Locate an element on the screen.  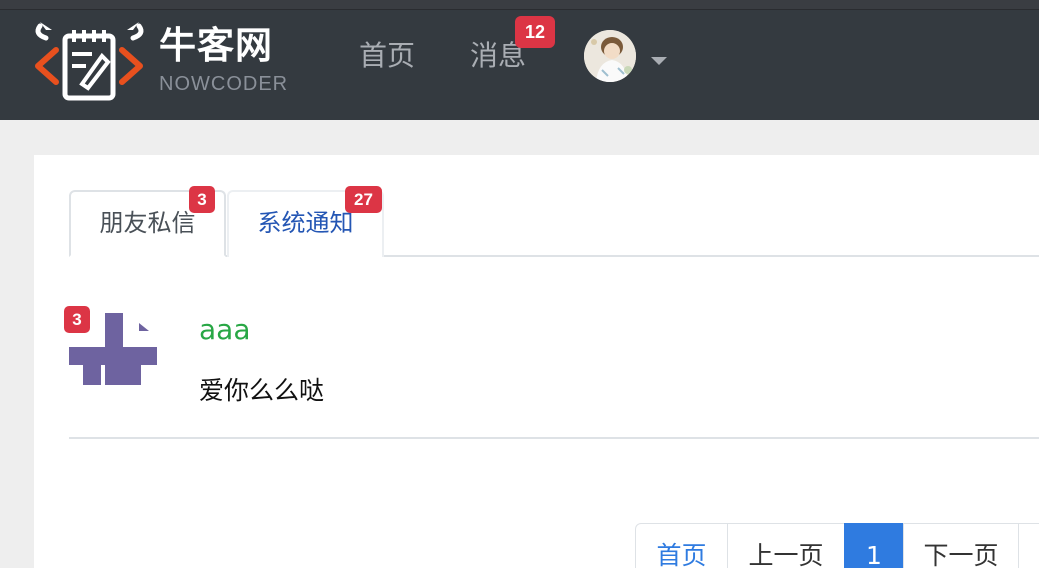
pagination: 首页 上一页 1 下一页 is located at coordinates (837, 545).